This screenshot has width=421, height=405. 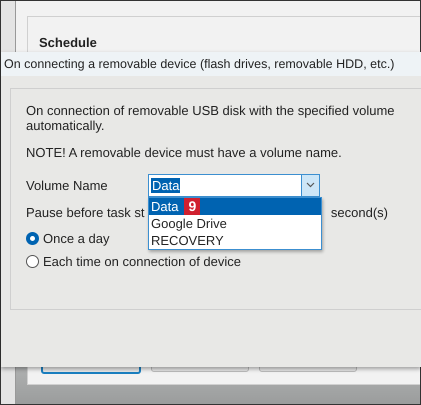 I want to click on number-badge: 9, so click(x=192, y=206).